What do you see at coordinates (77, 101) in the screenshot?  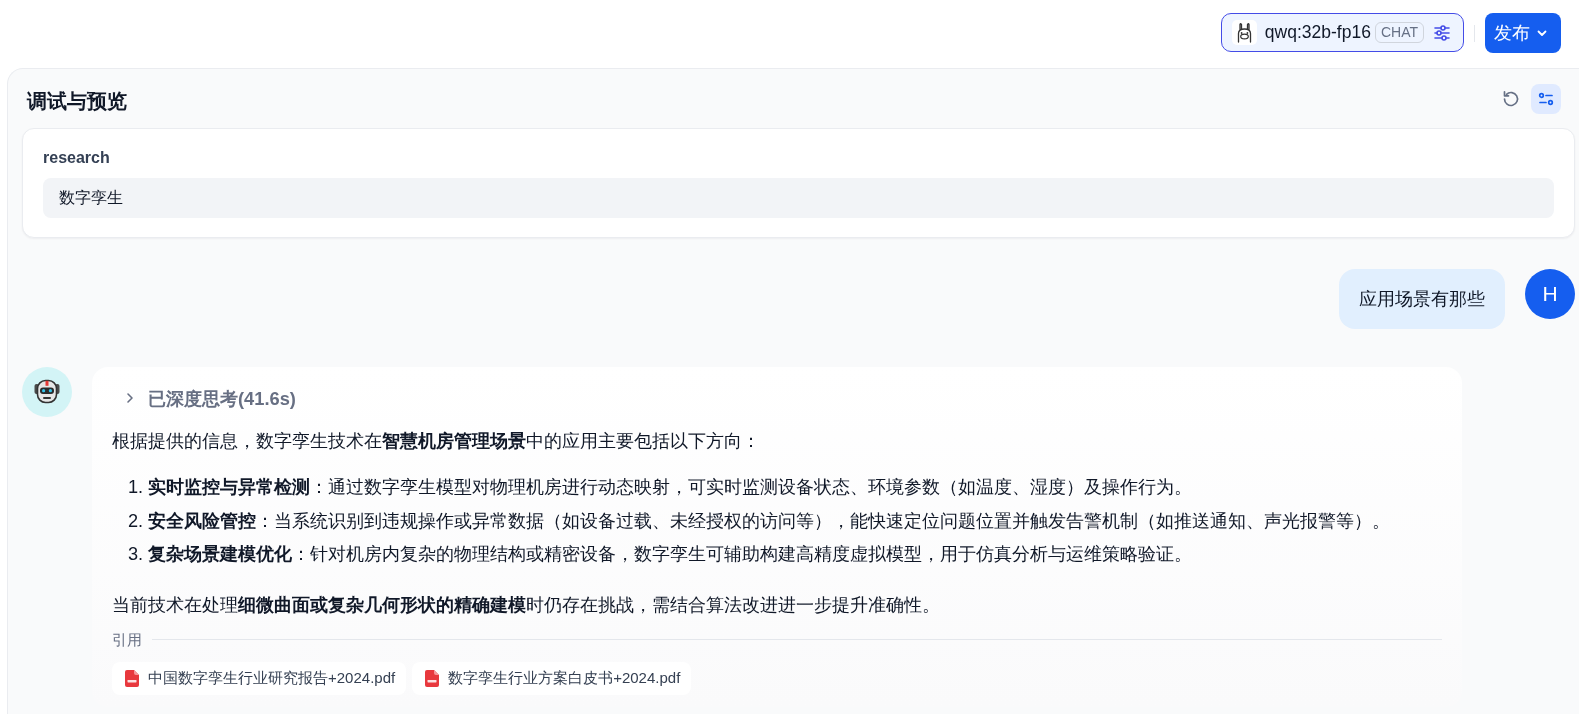 I see `panel-title: 调试与预览` at bounding box center [77, 101].